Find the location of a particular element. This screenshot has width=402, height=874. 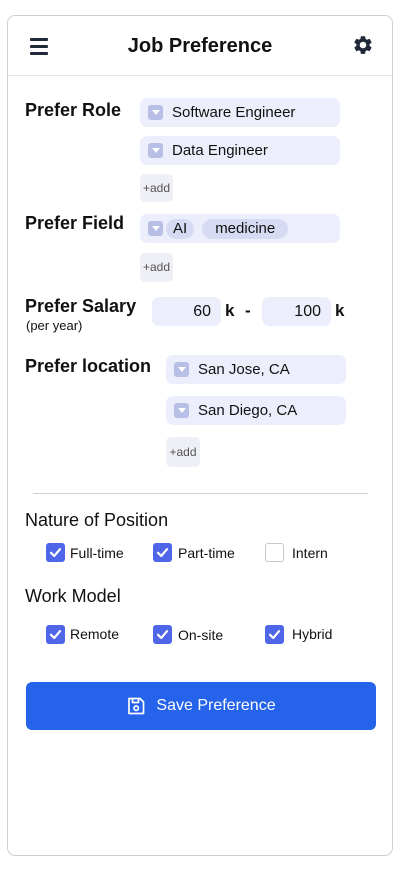

add-location-button: +add is located at coordinates (183, 452).